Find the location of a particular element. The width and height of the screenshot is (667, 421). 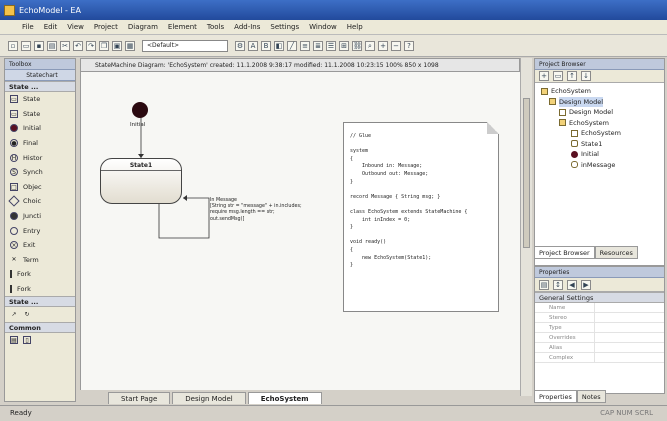

property-row: Stereo is located at coordinates (599, 318).